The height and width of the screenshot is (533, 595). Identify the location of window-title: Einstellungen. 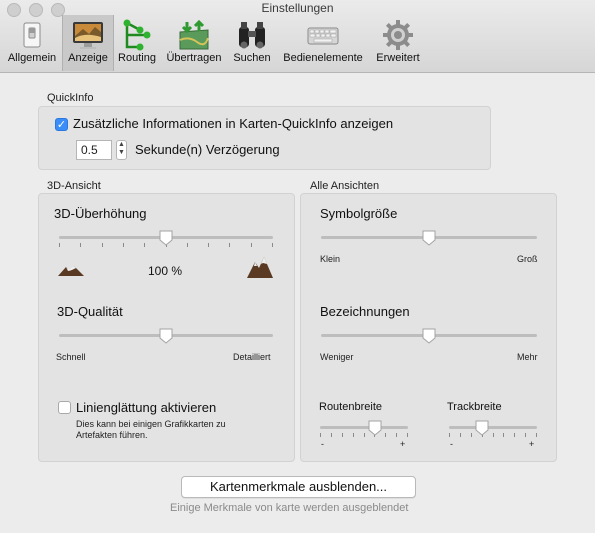
(297, 8).